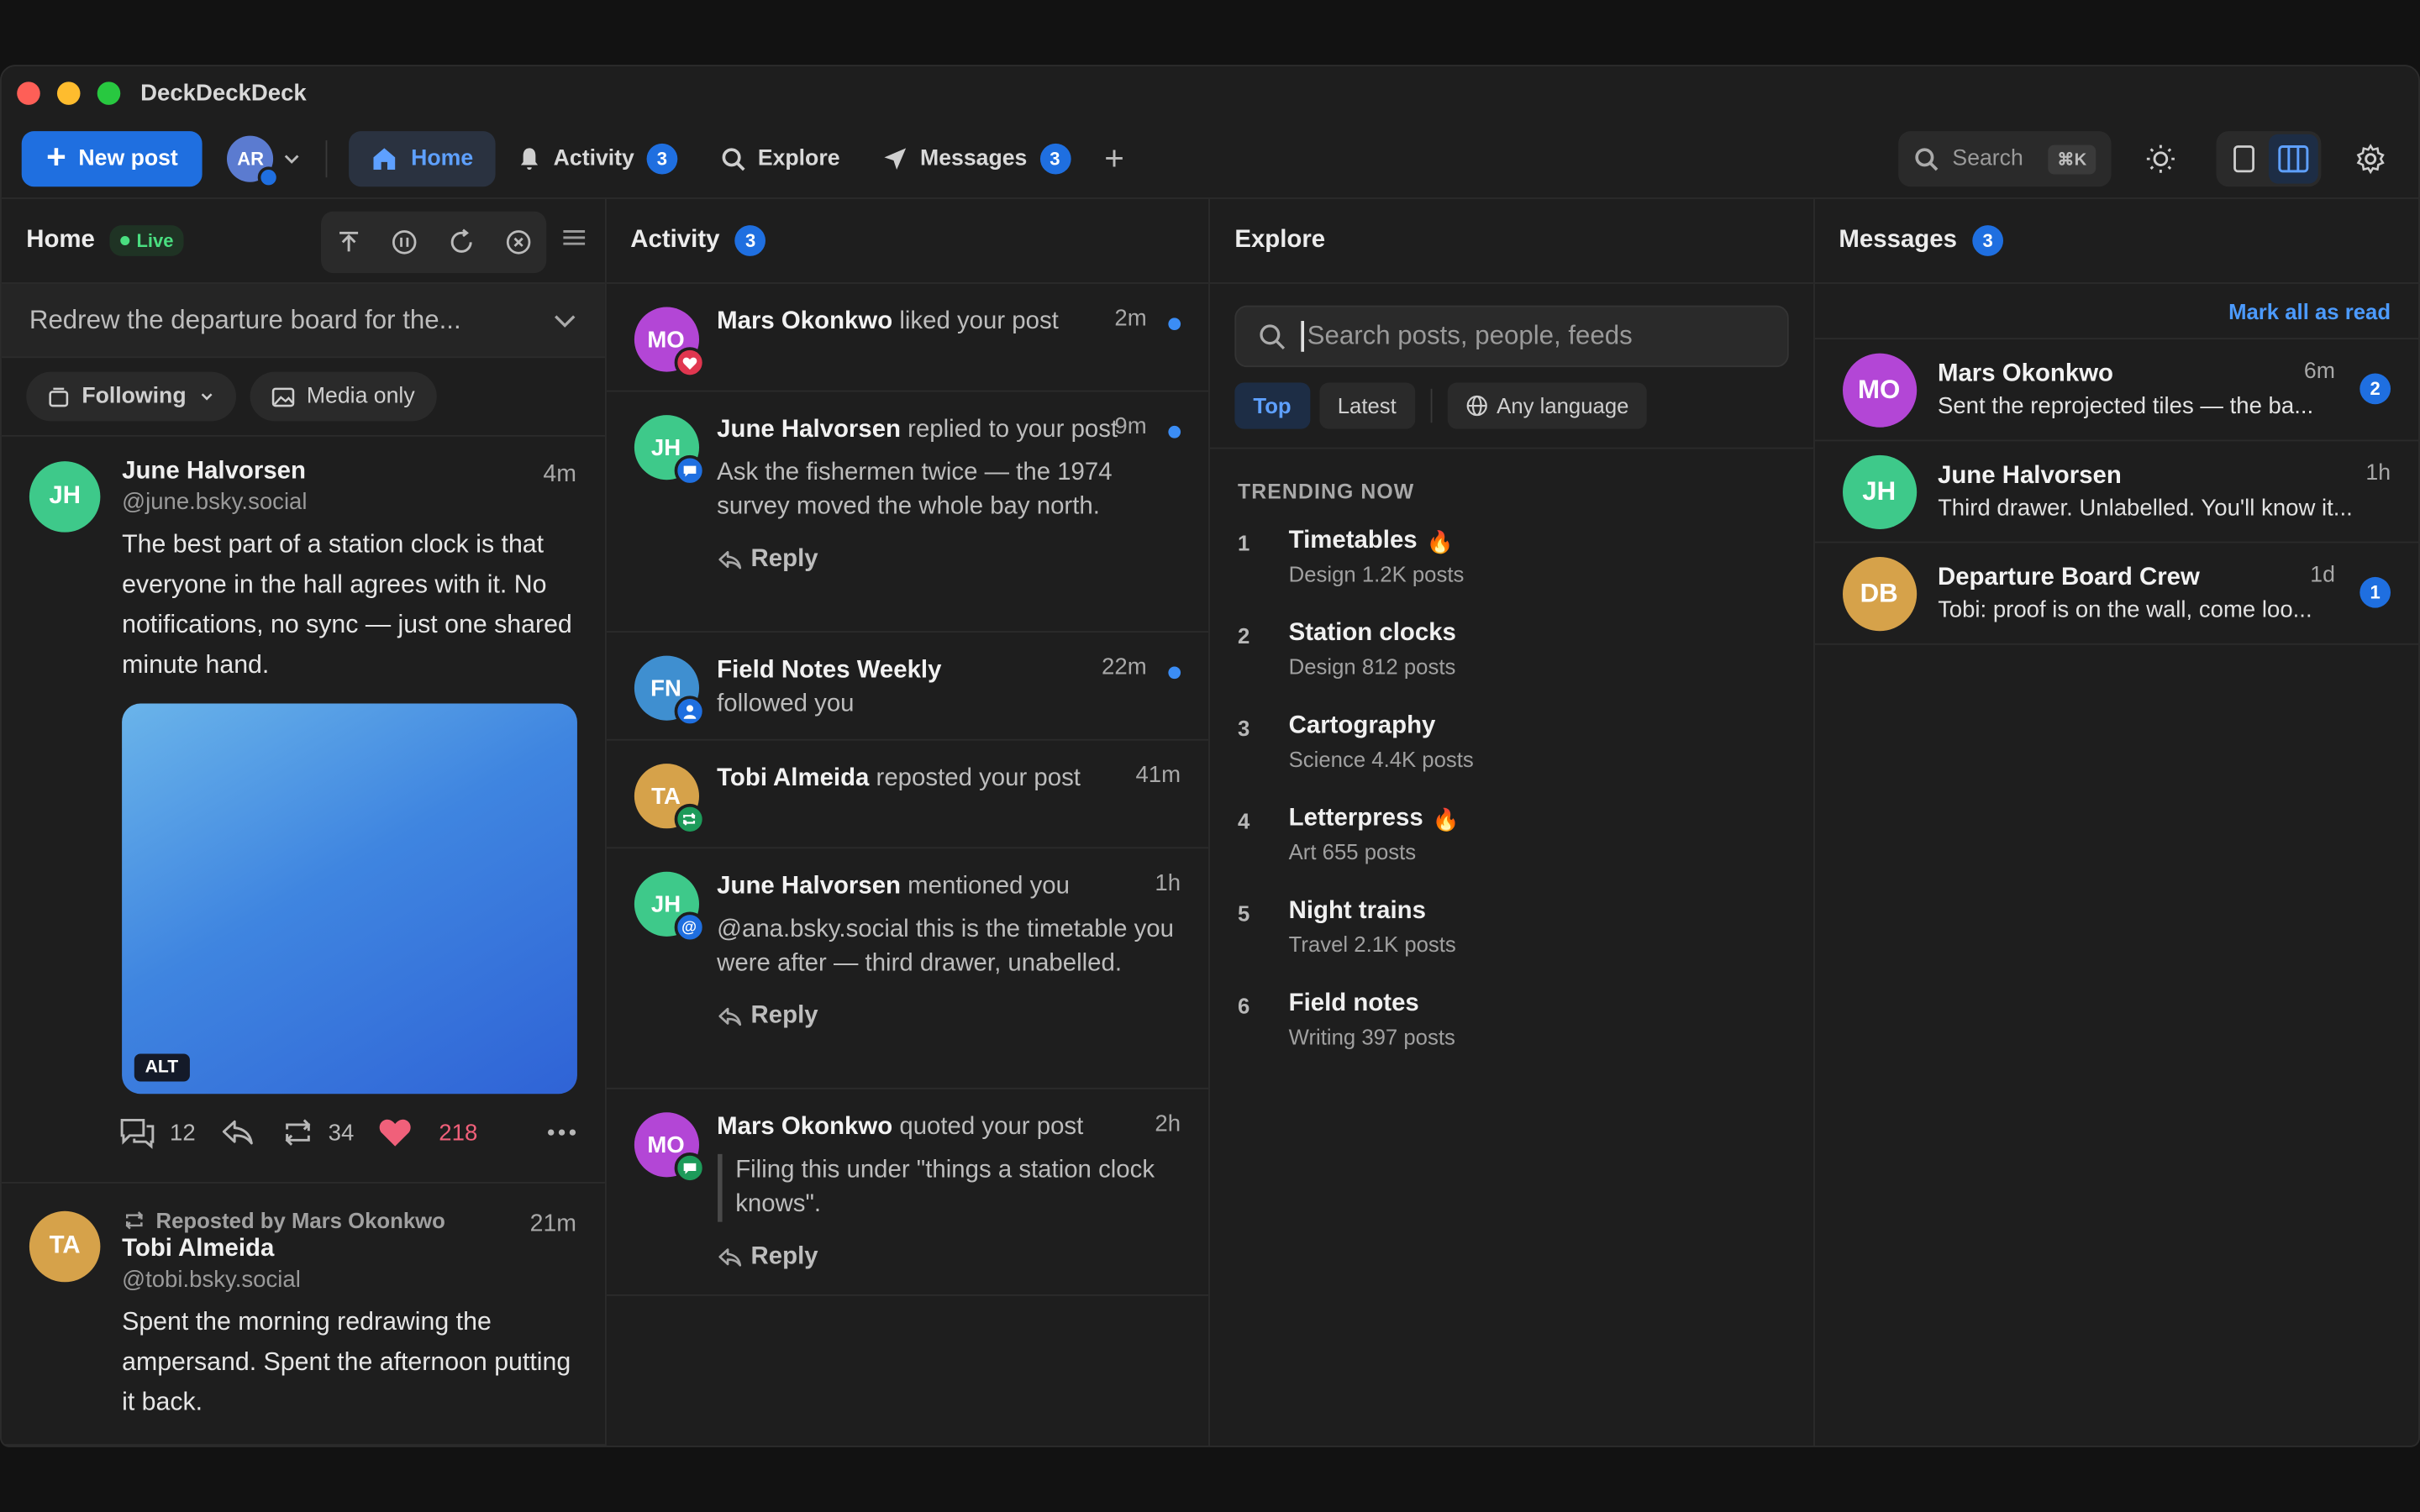 Image resolution: width=2420 pixels, height=1512 pixels. I want to click on trend-rank: 1, so click(1244, 543).